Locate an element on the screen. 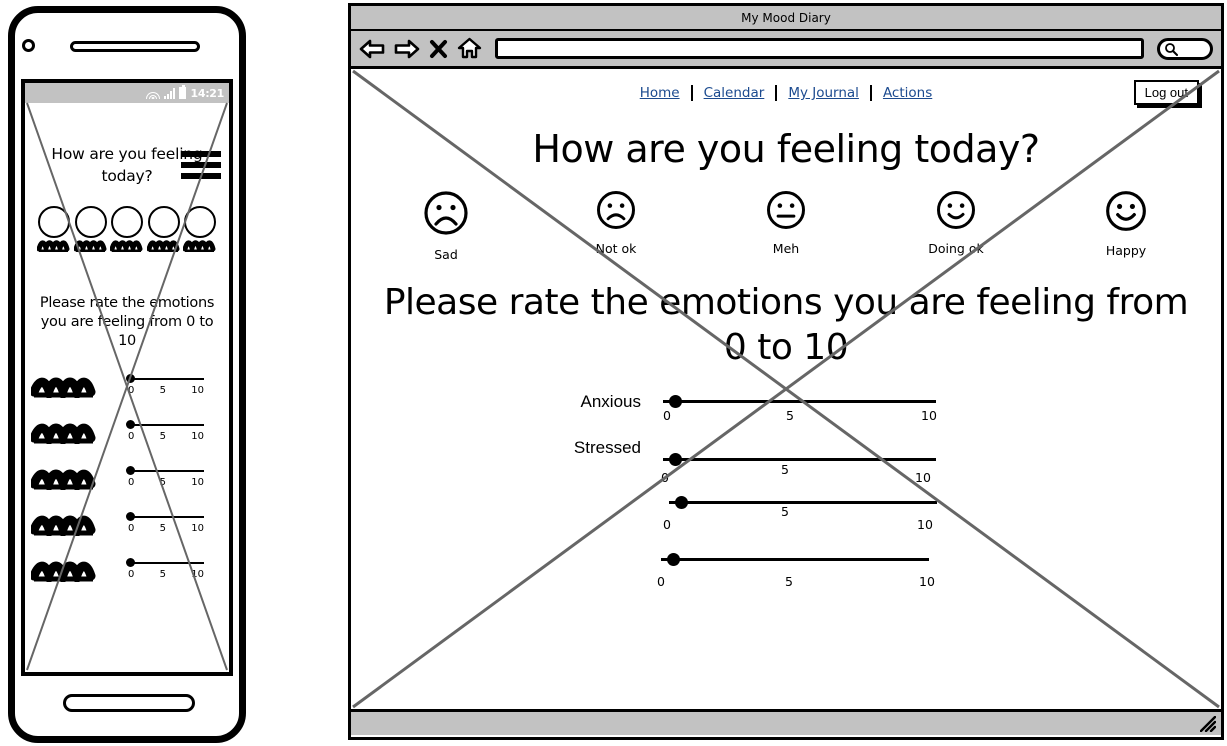  mood-option-sad: Sad is located at coordinates (446, 225).